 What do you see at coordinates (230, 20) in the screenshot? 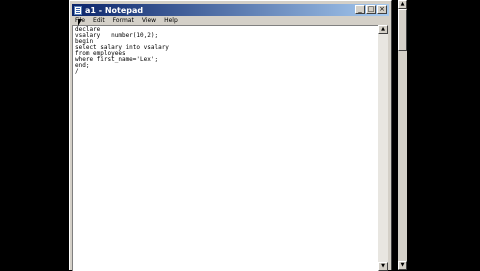
I see `menu-bar: File Edit Format View Help` at bounding box center [230, 20].